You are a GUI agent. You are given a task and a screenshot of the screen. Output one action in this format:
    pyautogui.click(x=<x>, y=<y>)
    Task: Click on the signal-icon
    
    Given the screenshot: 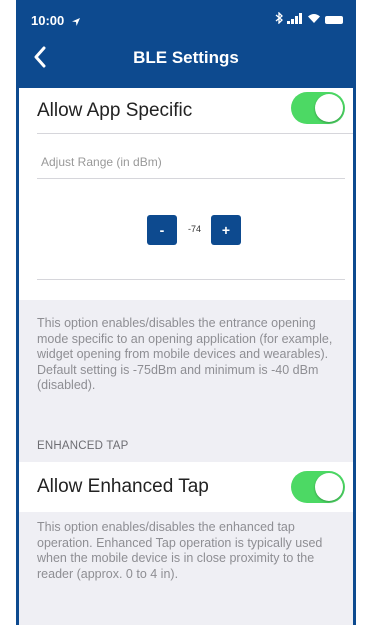 What is the action you would take?
    pyautogui.click(x=295, y=19)
    